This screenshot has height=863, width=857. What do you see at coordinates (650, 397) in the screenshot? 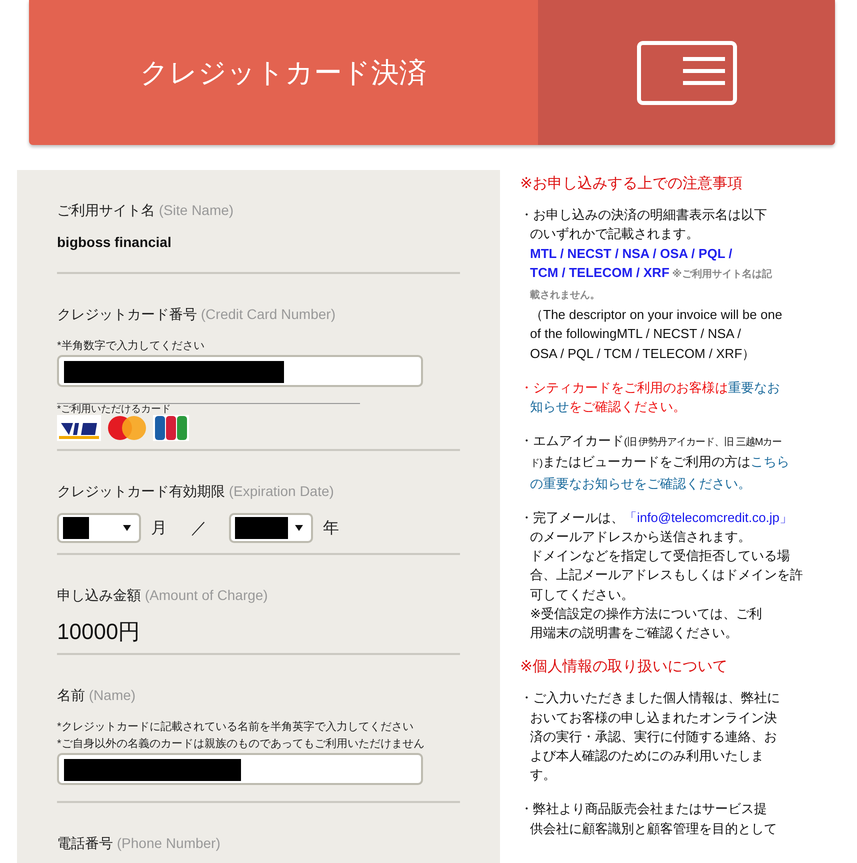
I see `notice-text: ・シティカードをご利用のお客様は重要なお 知らせをご確認ください。` at bounding box center [650, 397].